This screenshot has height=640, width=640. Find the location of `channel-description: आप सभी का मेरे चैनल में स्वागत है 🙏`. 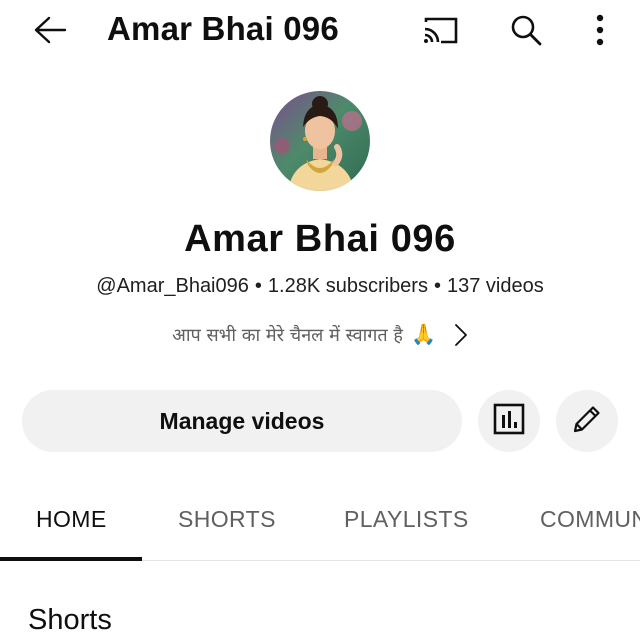

channel-description: आप सभी का मेरे चैनल में स्वागत है 🙏 is located at coordinates (320, 334).